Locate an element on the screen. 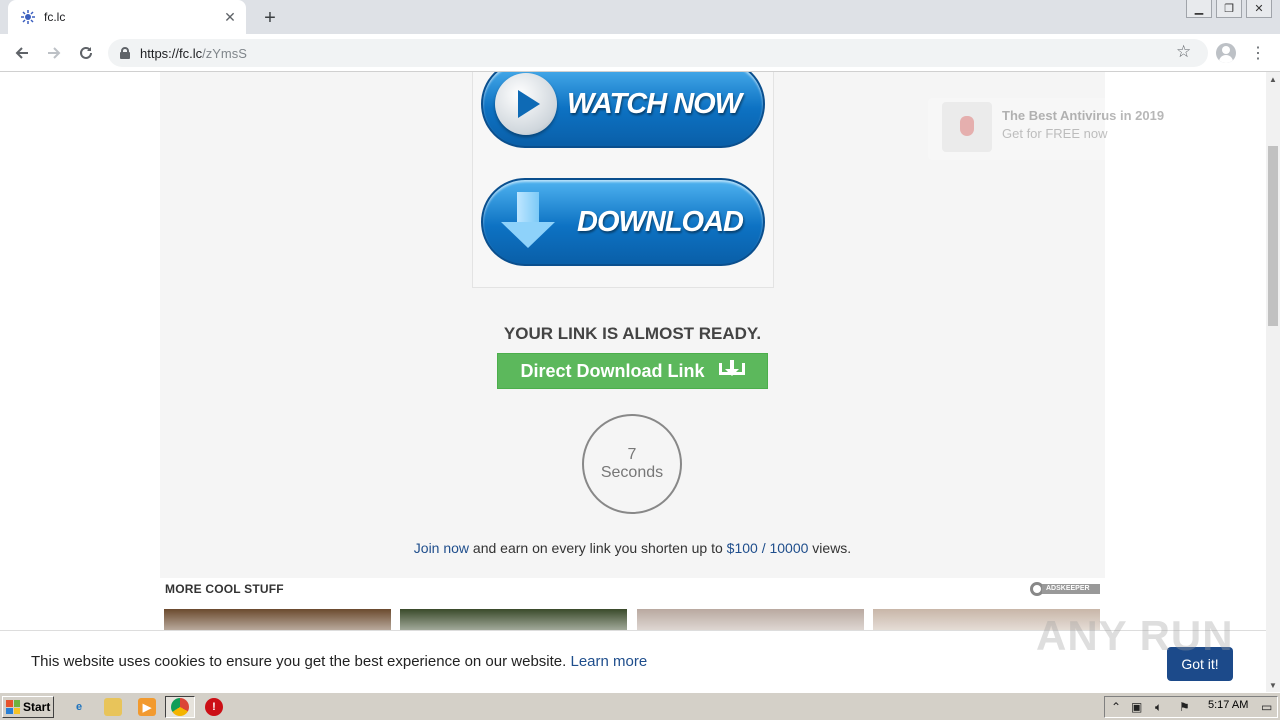 The height and width of the screenshot is (720, 1280). link-ready-heading: YOUR LINK IS ALMOST READY. is located at coordinates (632, 333).